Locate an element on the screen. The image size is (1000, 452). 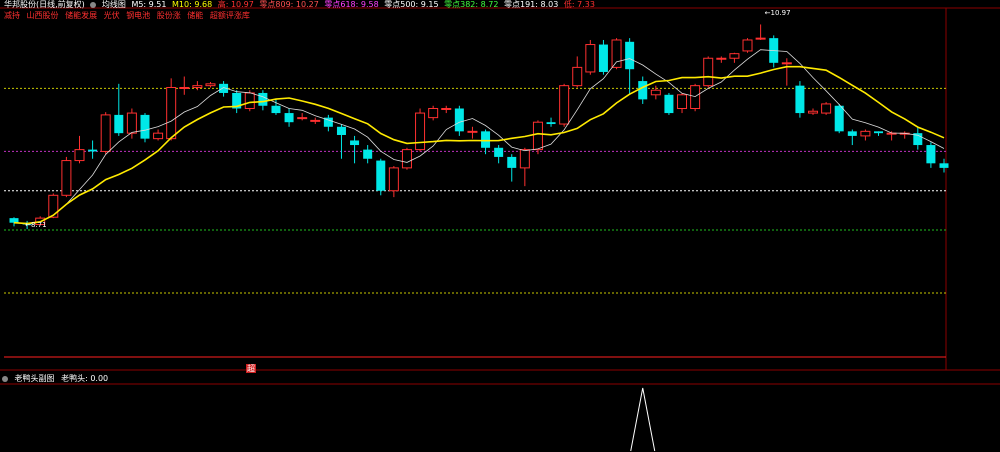
legend-item: 储能 is located at coordinates (195, 15).